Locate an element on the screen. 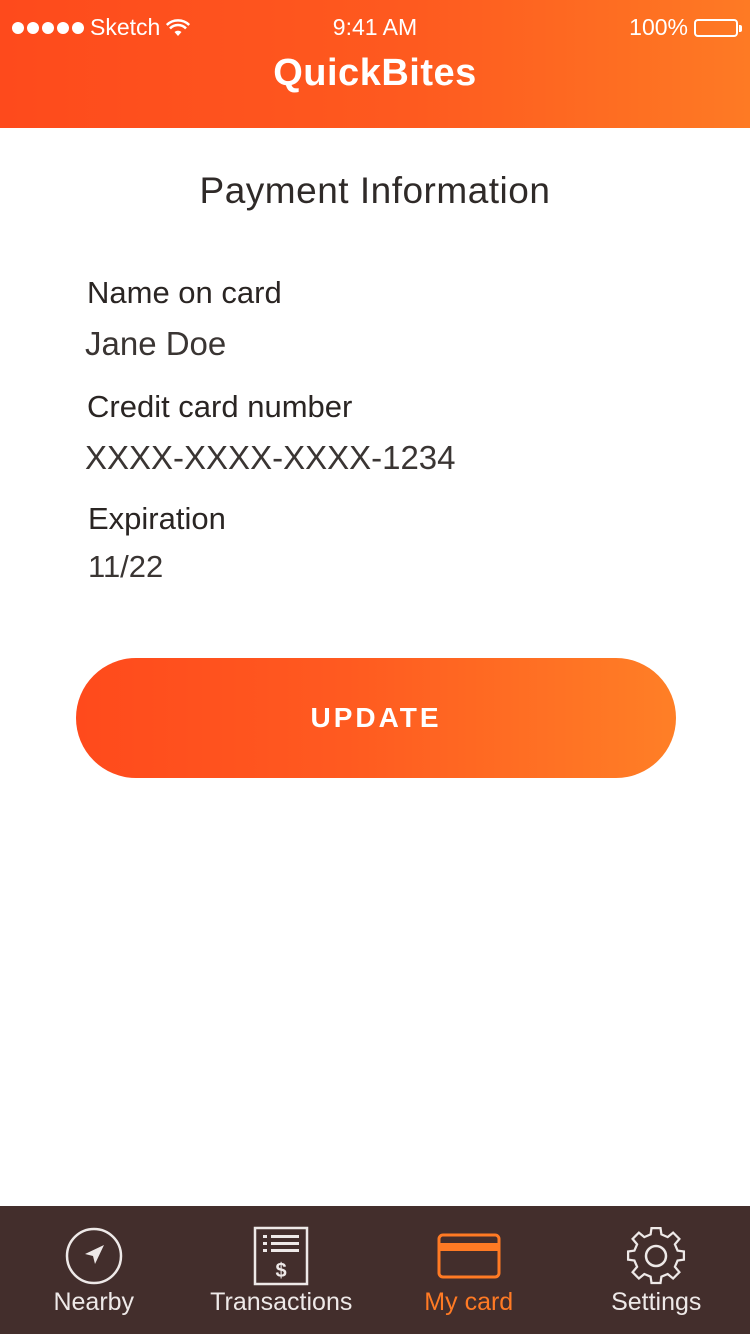  location-arrow-icon is located at coordinates (93, 1256).